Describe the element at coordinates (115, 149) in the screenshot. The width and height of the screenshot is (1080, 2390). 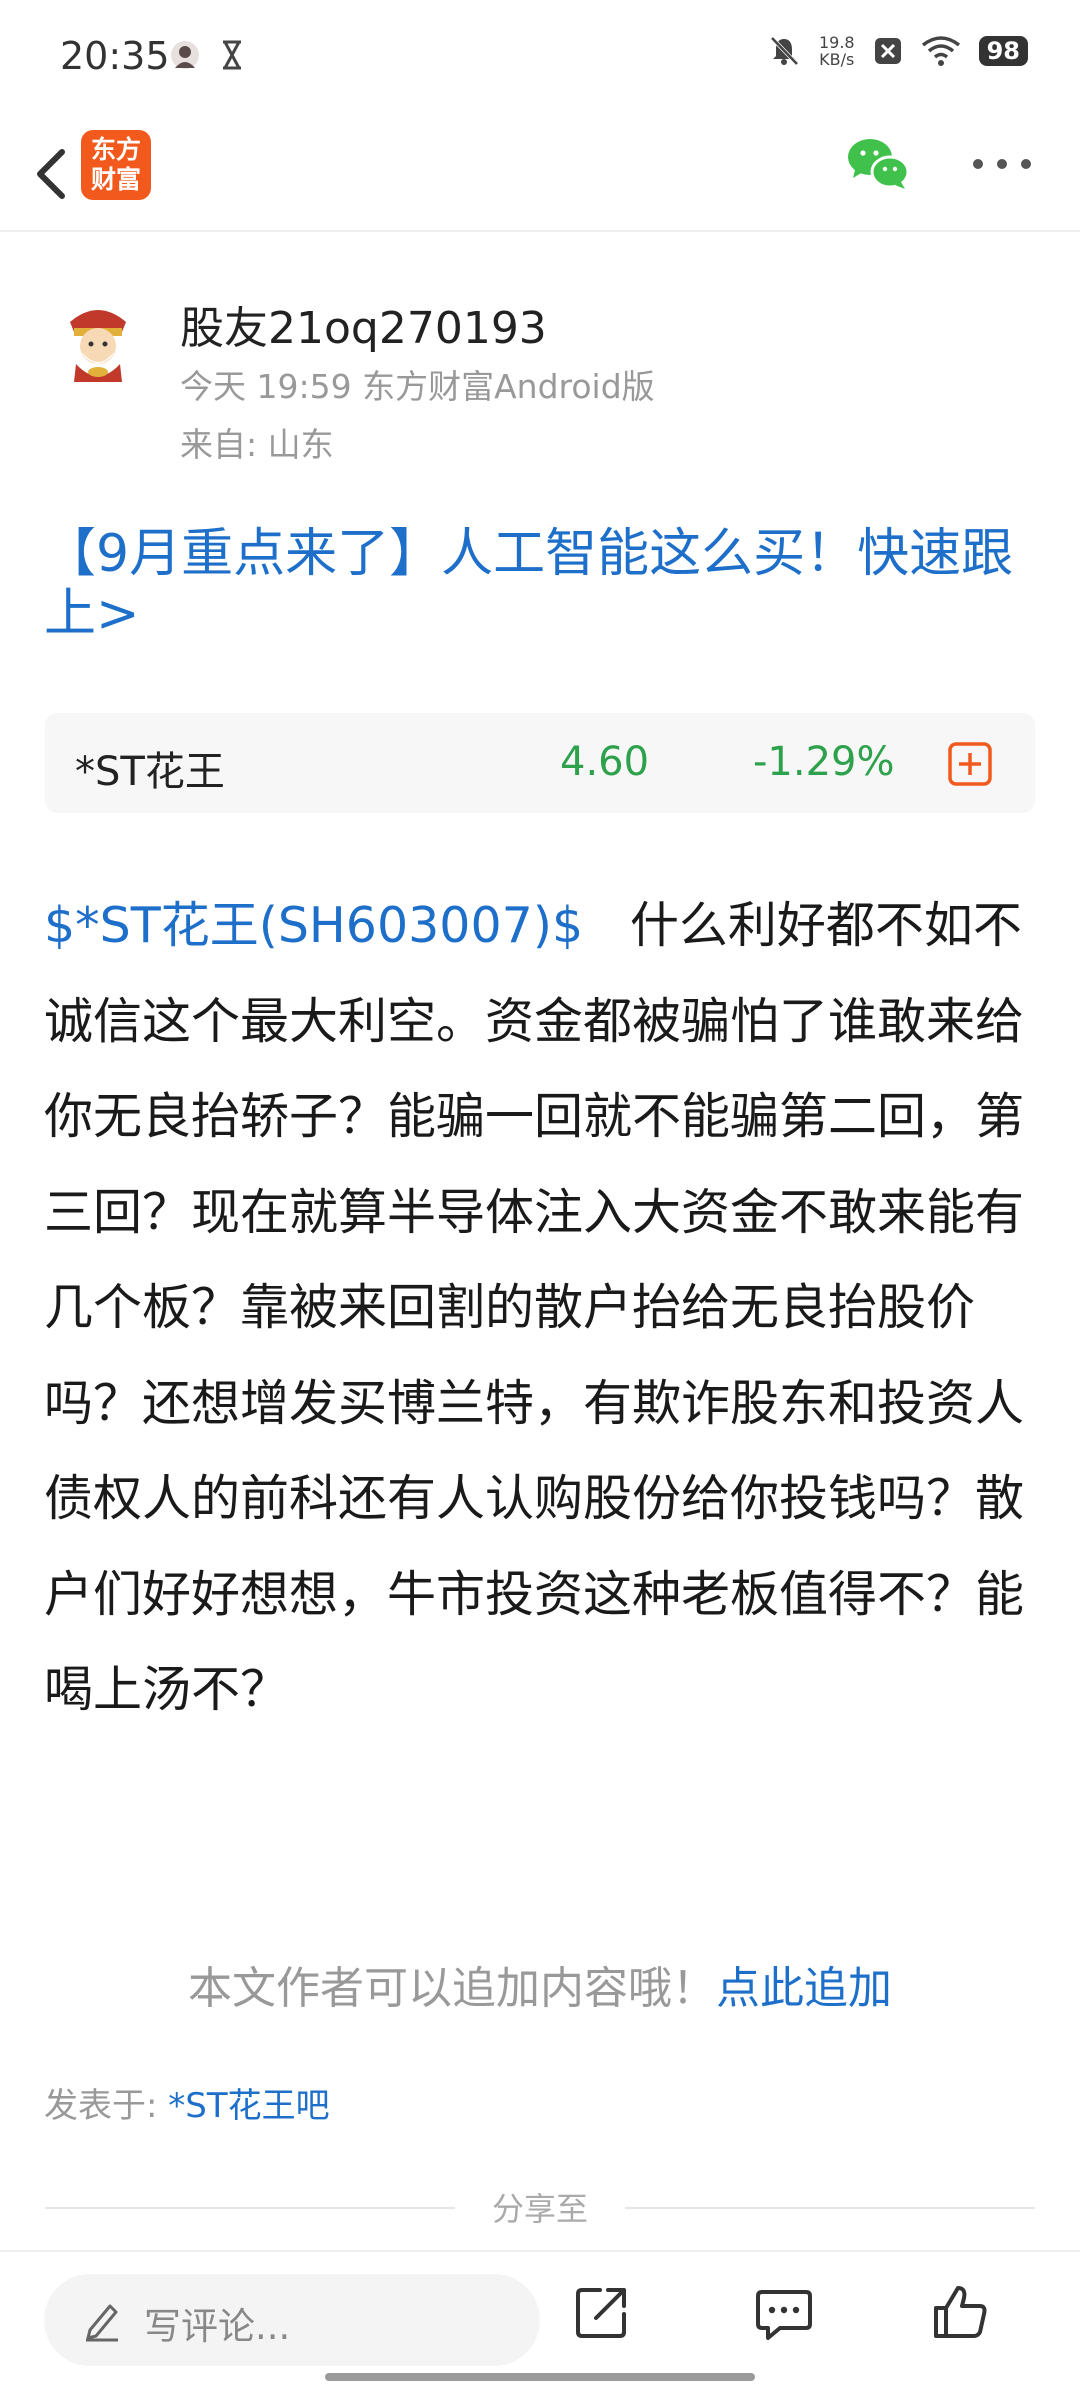
I see `logo-text-line1: 东方` at that location.